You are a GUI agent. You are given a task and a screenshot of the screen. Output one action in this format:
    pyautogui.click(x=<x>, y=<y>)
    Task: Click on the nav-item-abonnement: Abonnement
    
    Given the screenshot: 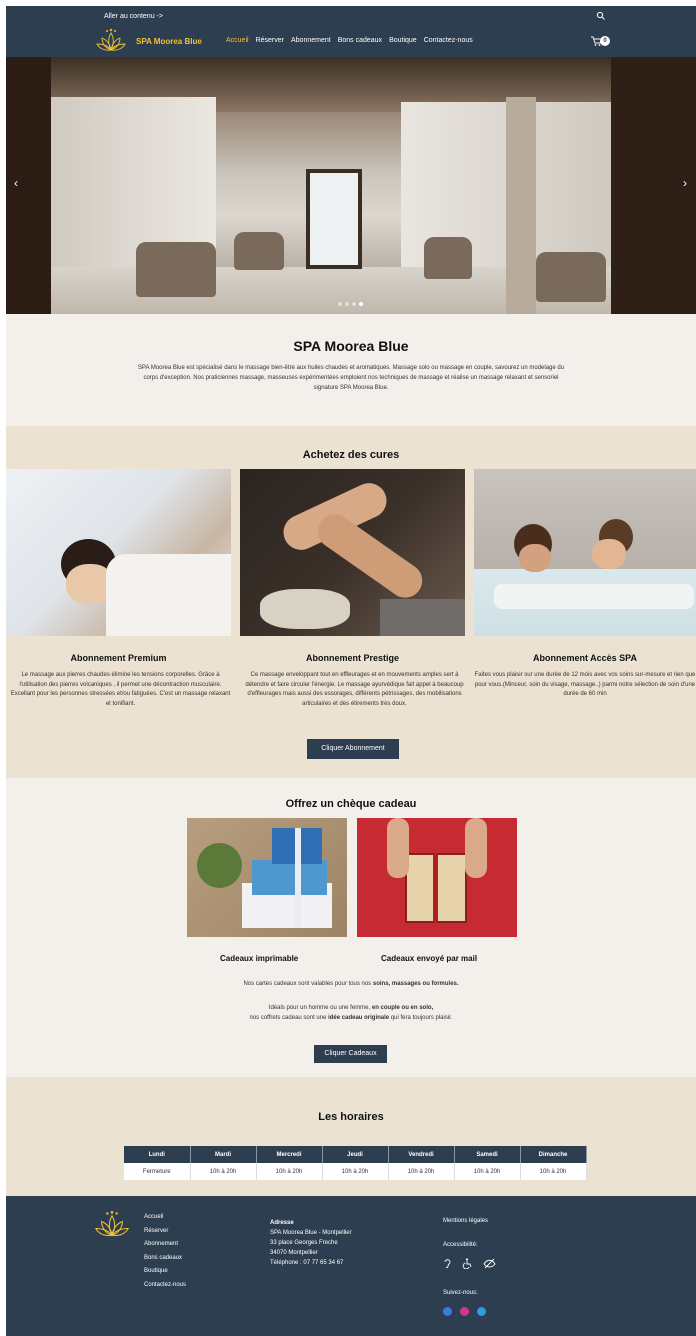 What is the action you would take?
    pyautogui.click(x=311, y=40)
    